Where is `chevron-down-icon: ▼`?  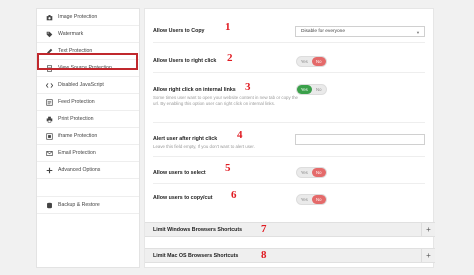 chevron-down-icon: ▼ is located at coordinates (418, 32).